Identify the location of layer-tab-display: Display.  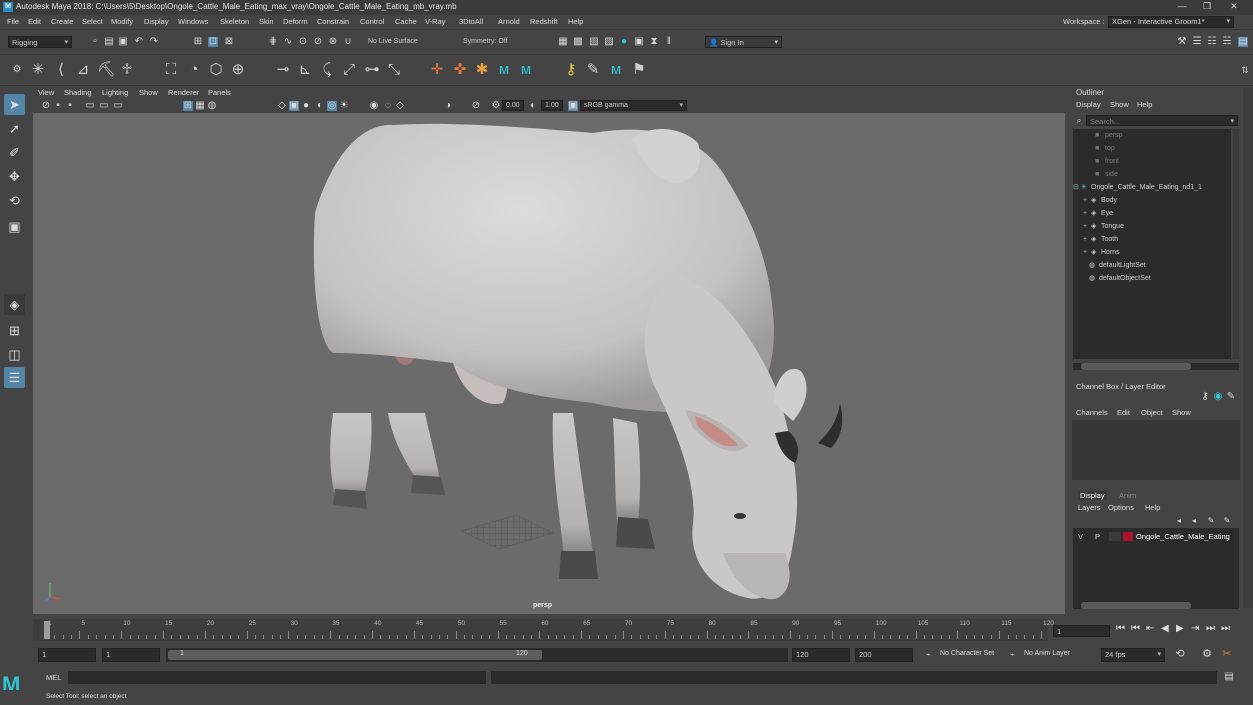
(1092, 495).